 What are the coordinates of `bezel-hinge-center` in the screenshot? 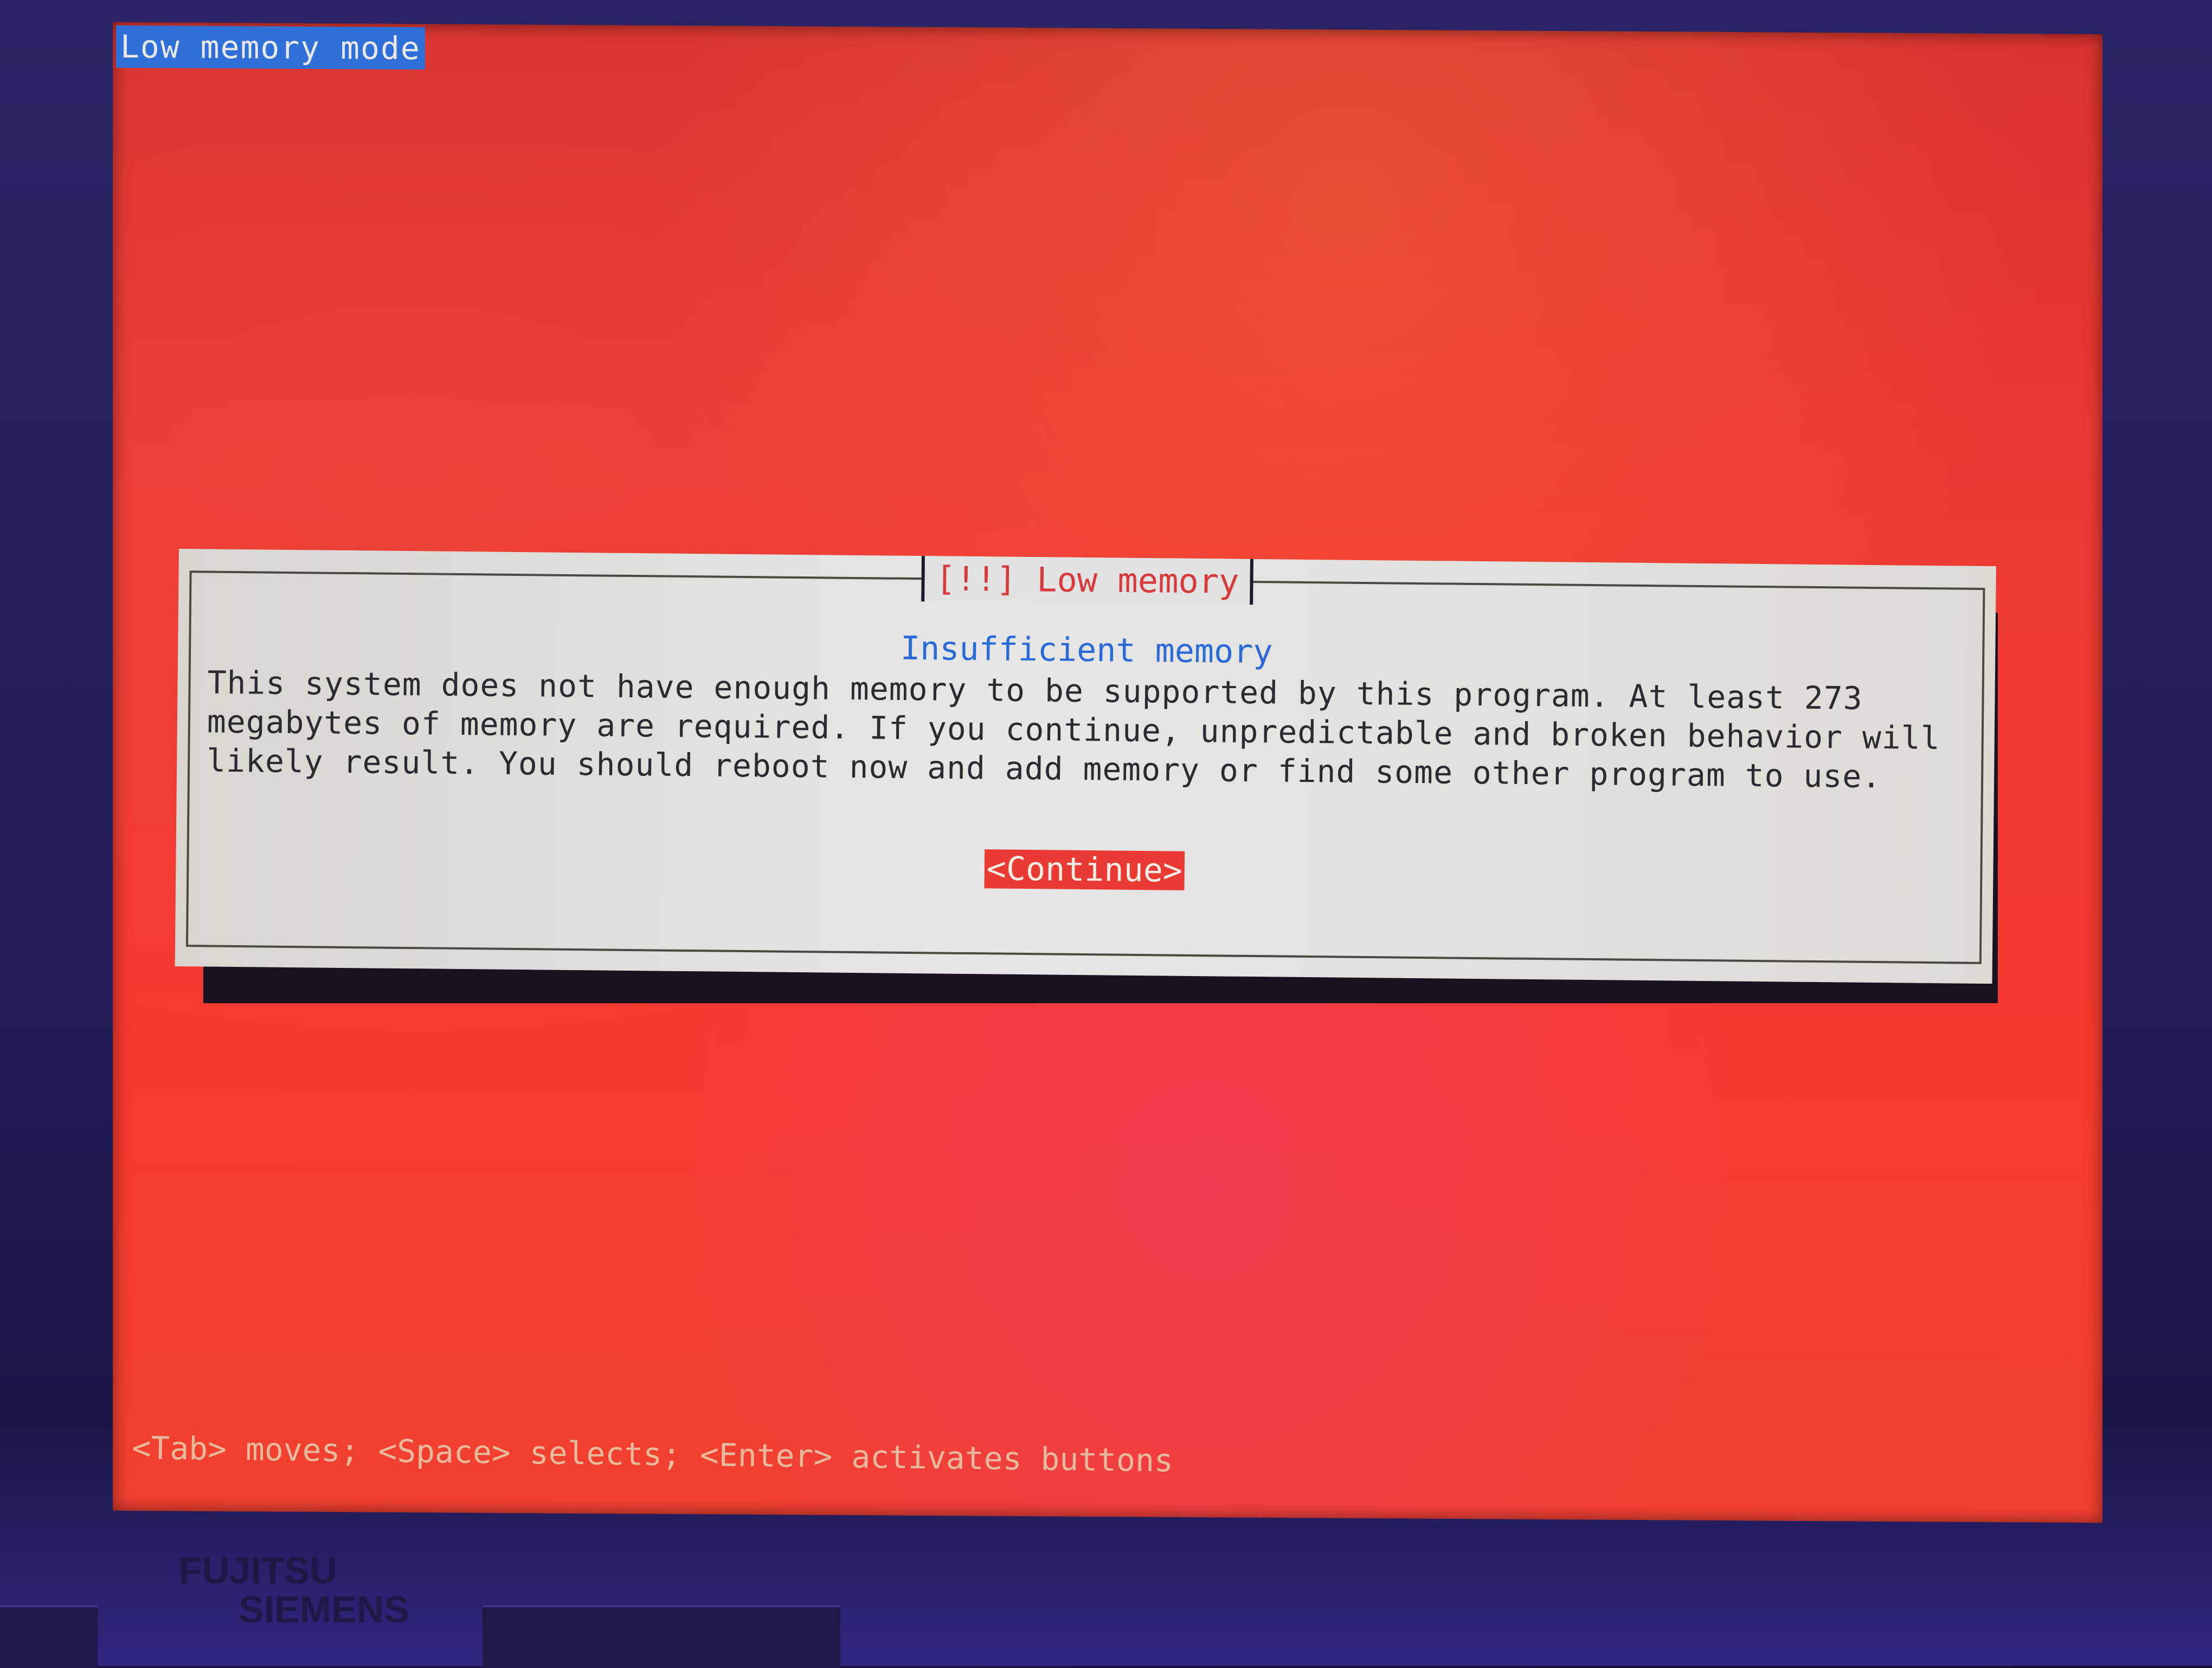 It's located at (661, 1637).